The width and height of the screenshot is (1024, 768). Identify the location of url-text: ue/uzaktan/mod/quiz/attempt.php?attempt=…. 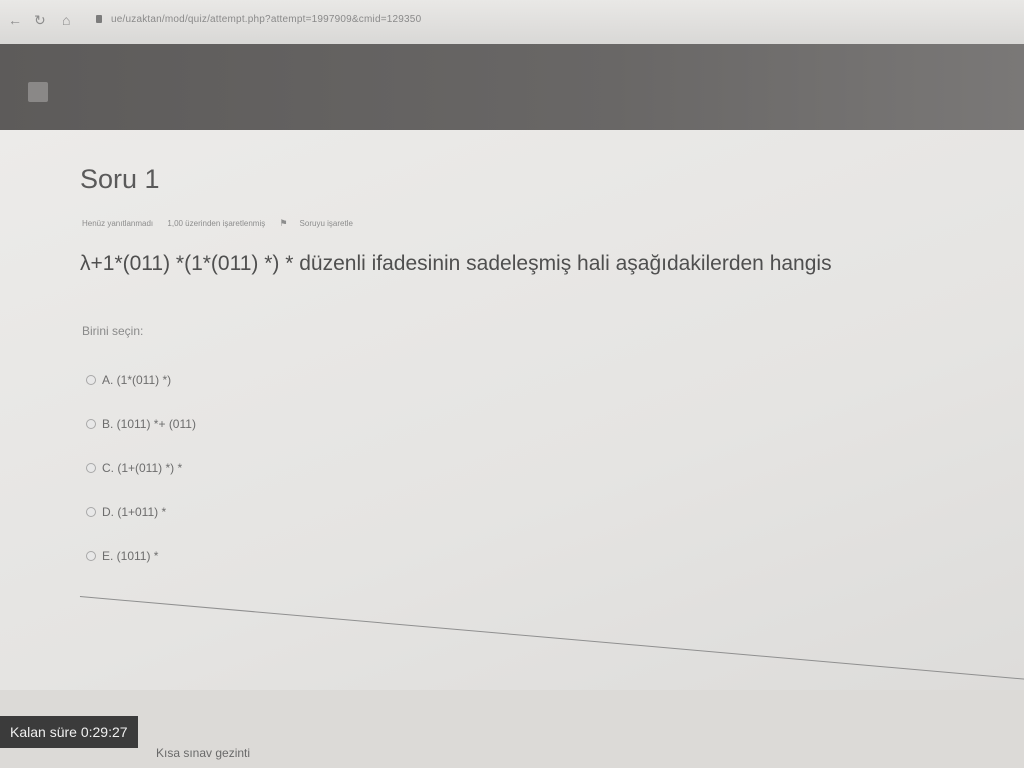
(266, 19).